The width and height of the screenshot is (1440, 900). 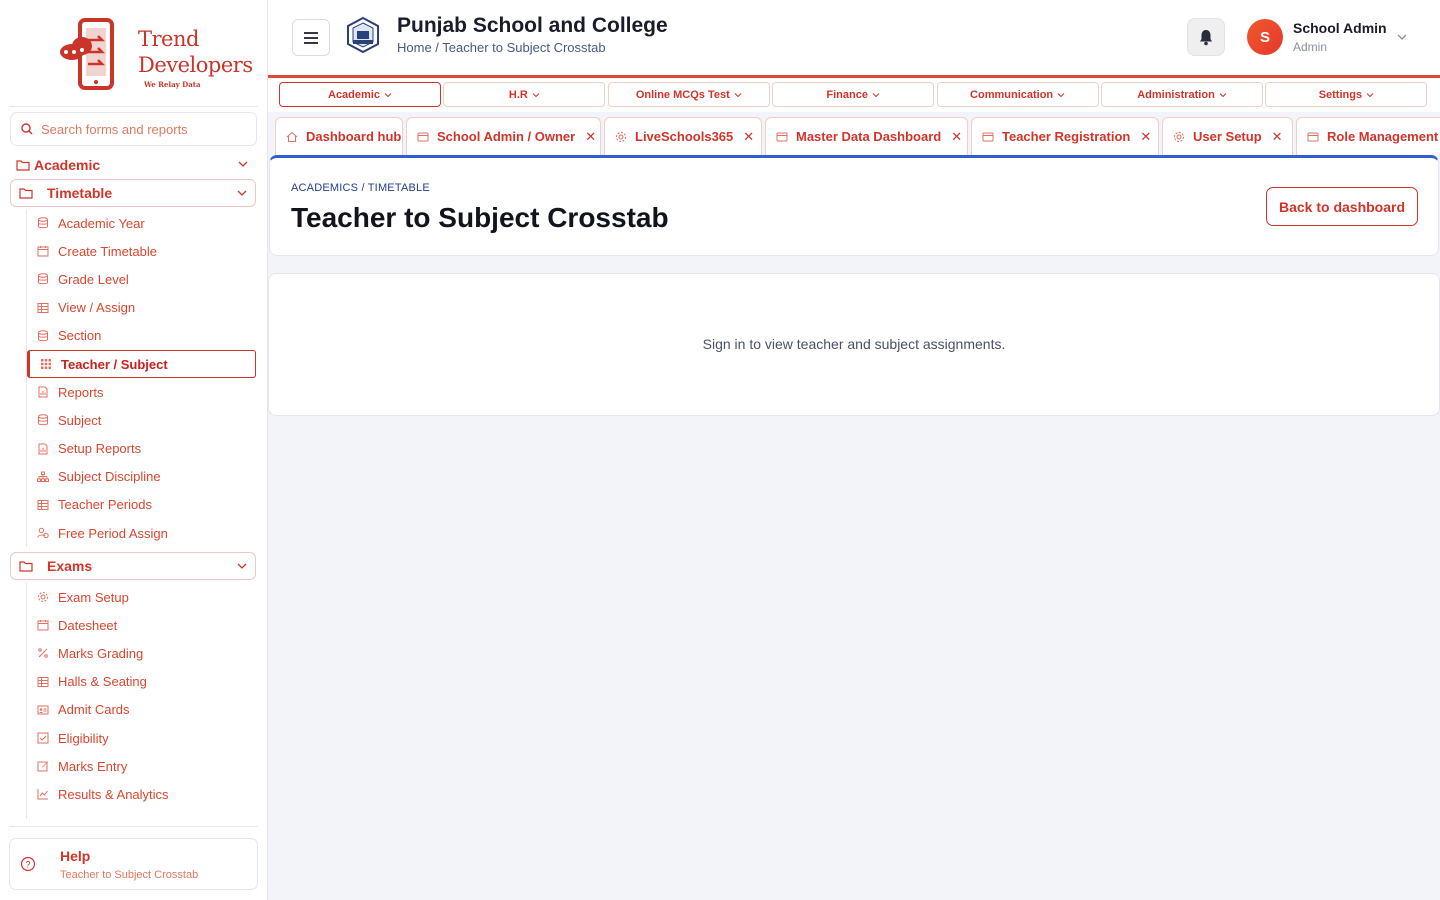 What do you see at coordinates (869, 136) in the screenshot?
I see `tab-label: Master Data Dashboard` at bounding box center [869, 136].